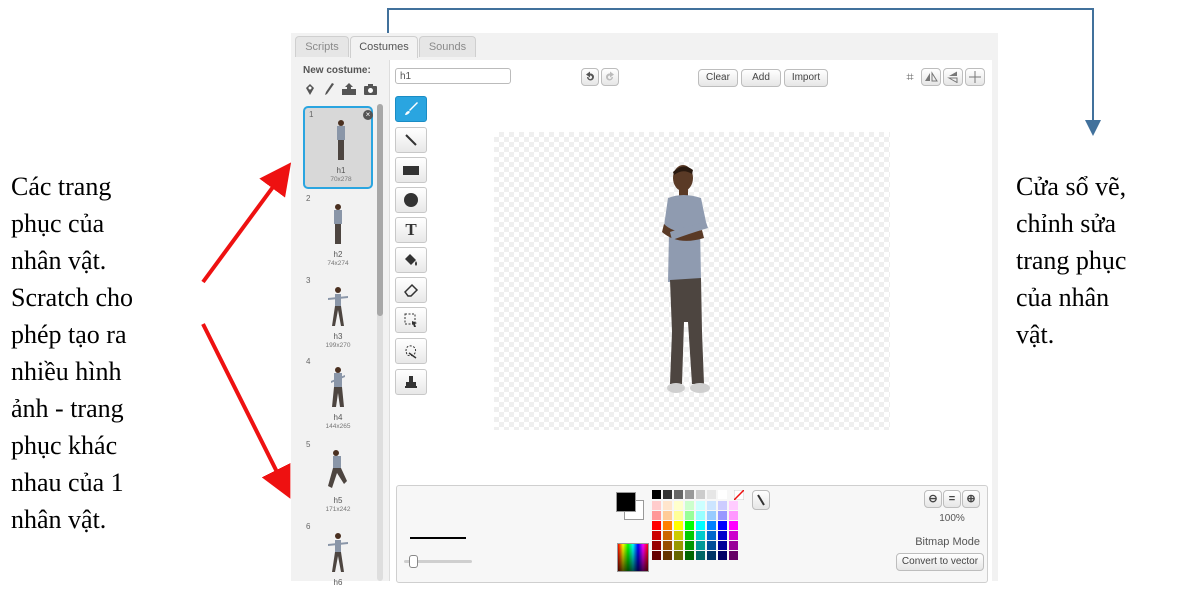 Image resolution: width=1178 pixels, height=603 pixels. What do you see at coordinates (310, 89) in the screenshot?
I see `paint-new-icon` at bounding box center [310, 89].